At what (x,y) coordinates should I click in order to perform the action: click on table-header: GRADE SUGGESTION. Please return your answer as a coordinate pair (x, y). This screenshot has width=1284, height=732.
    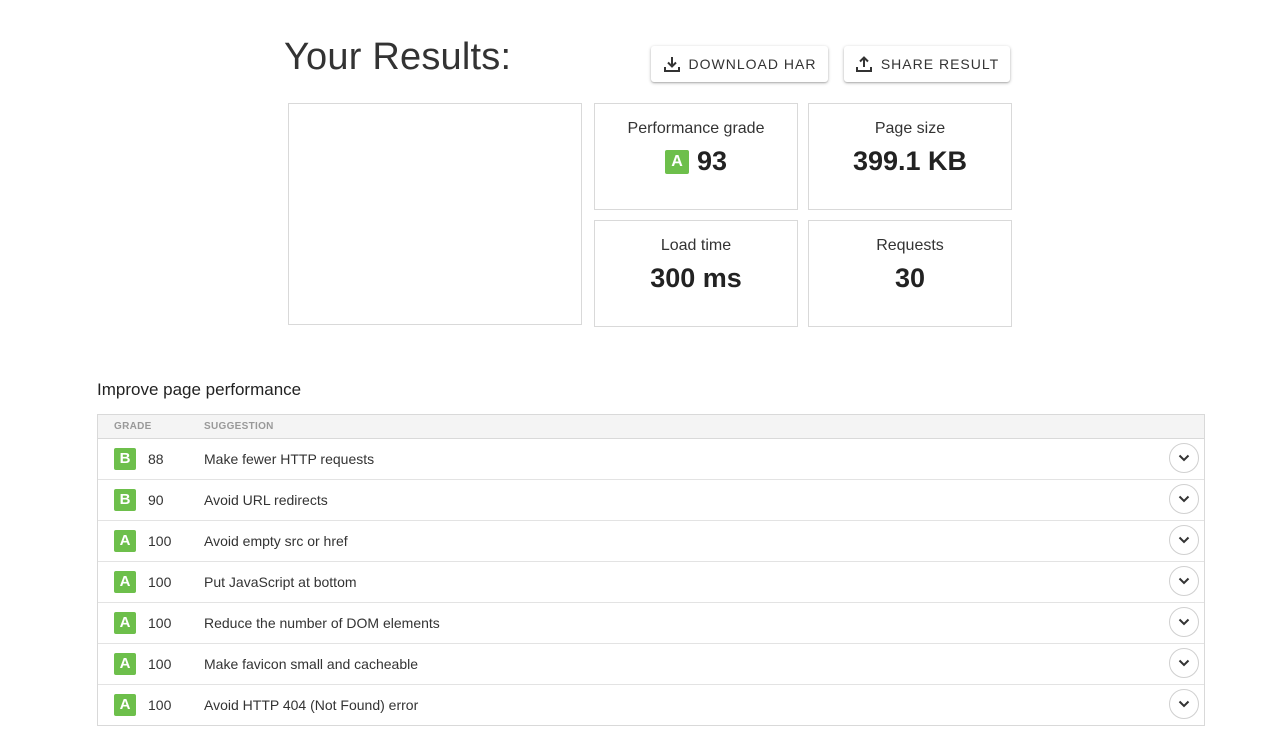
    Looking at the image, I should click on (651, 427).